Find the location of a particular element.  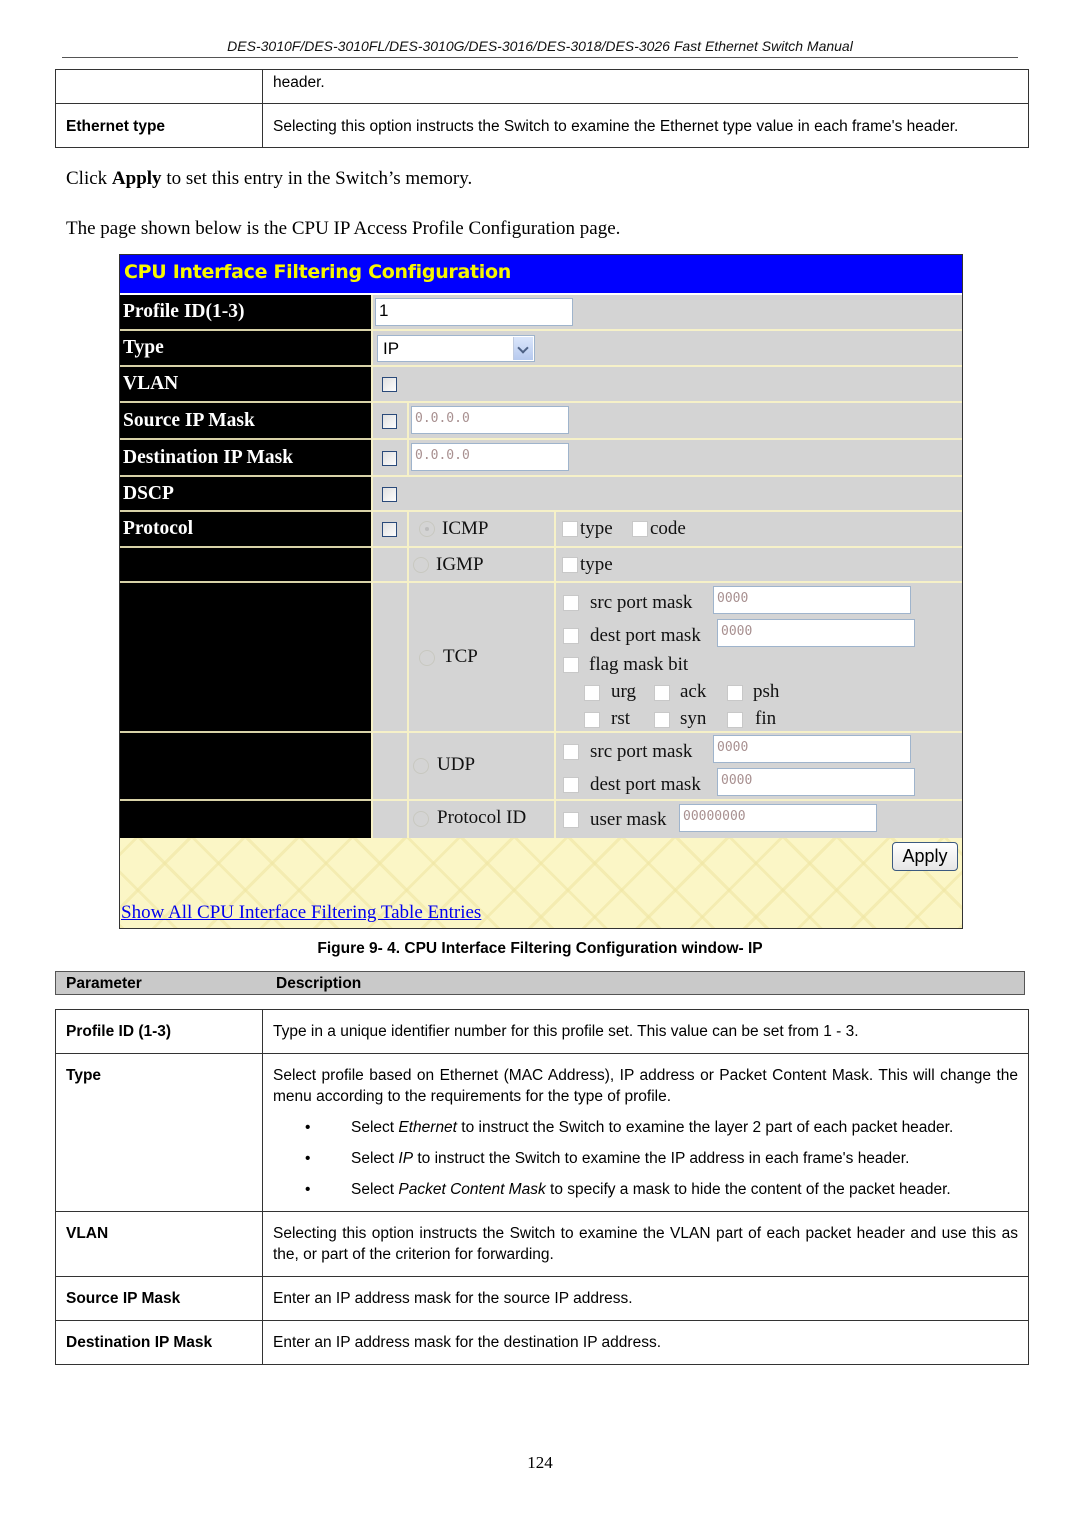

row-source-ip-mask: Source IP Mask 0.0.0.0 is located at coordinates (541, 421).